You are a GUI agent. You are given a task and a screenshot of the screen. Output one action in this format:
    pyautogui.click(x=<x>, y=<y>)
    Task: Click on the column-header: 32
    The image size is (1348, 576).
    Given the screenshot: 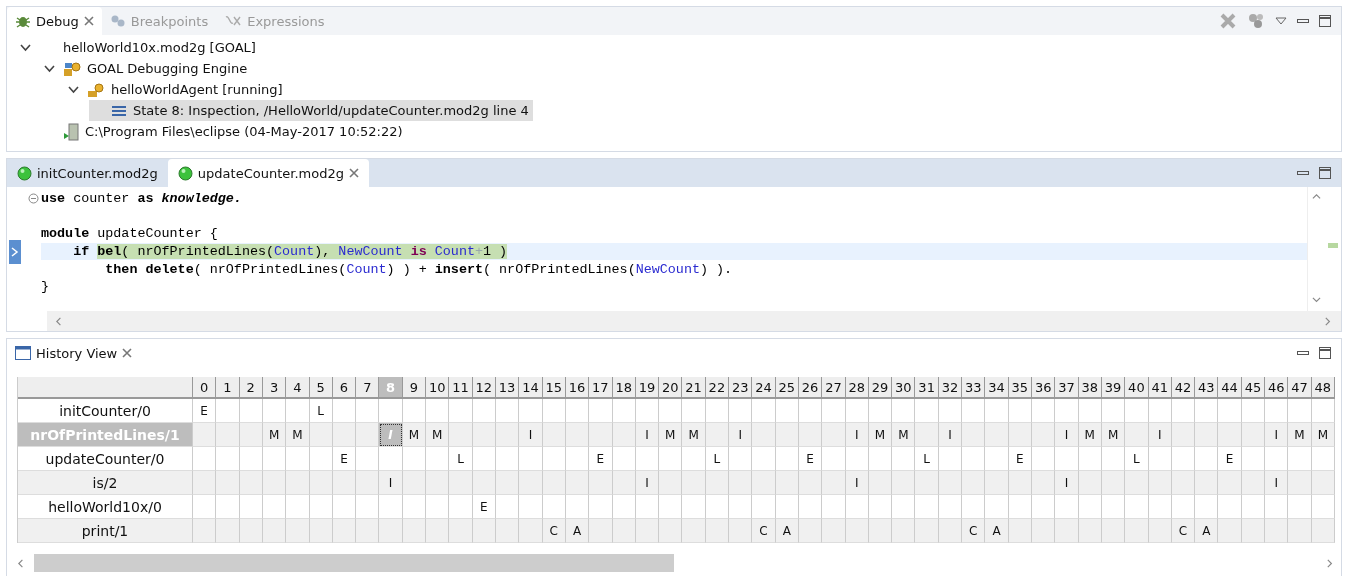 What is the action you would take?
    pyautogui.click(x=950, y=388)
    